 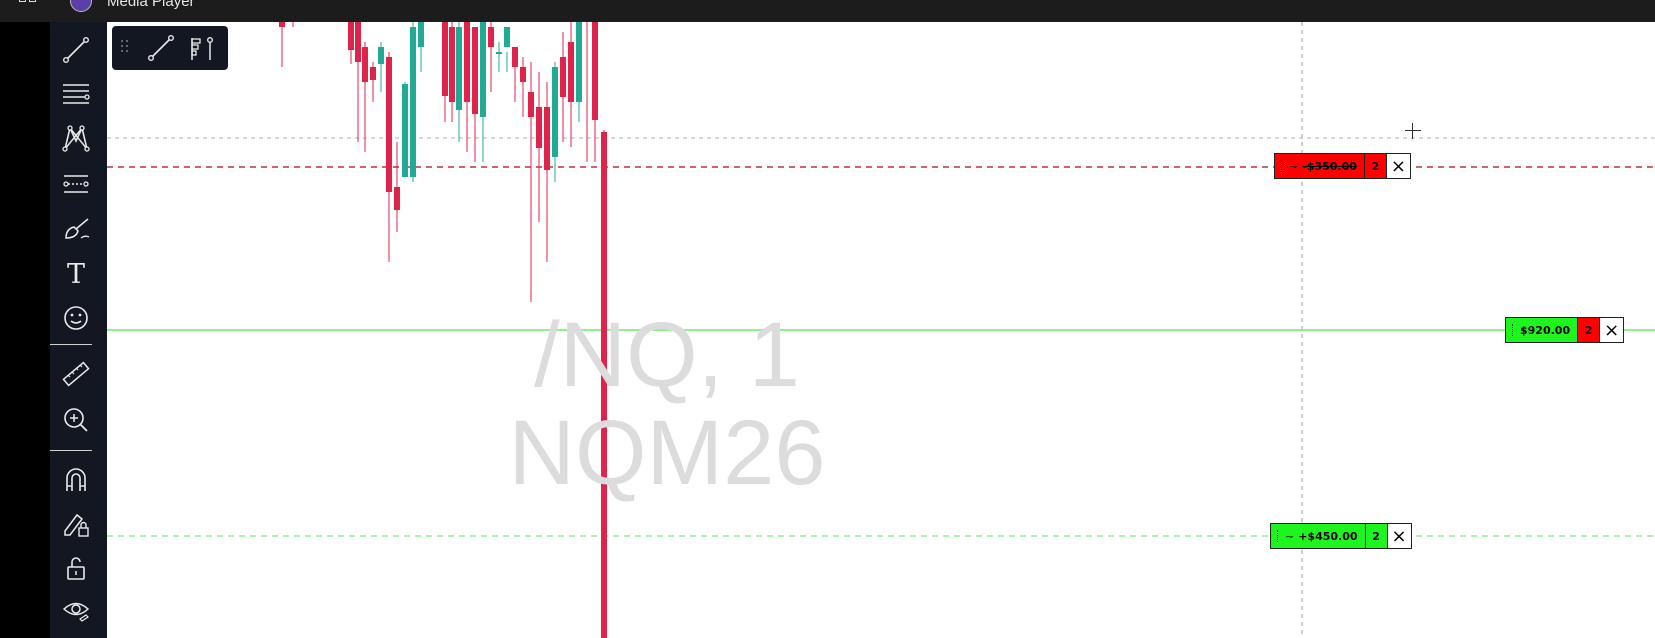 I want to click on contract-watermark: NQM26, so click(x=667, y=453).